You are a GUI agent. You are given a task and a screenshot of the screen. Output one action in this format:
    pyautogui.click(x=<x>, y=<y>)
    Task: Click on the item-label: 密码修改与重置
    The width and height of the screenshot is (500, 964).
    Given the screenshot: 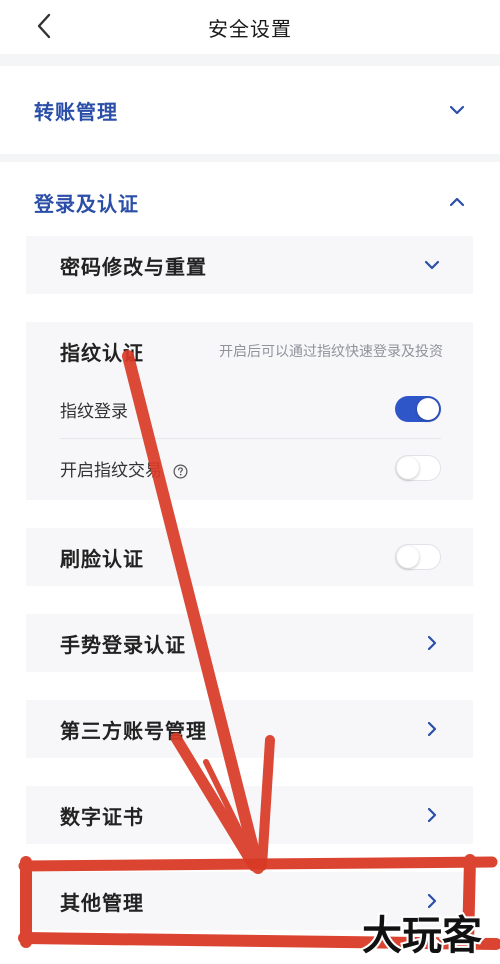 What is the action you would take?
    pyautogui.click(x=133, y=266)
    